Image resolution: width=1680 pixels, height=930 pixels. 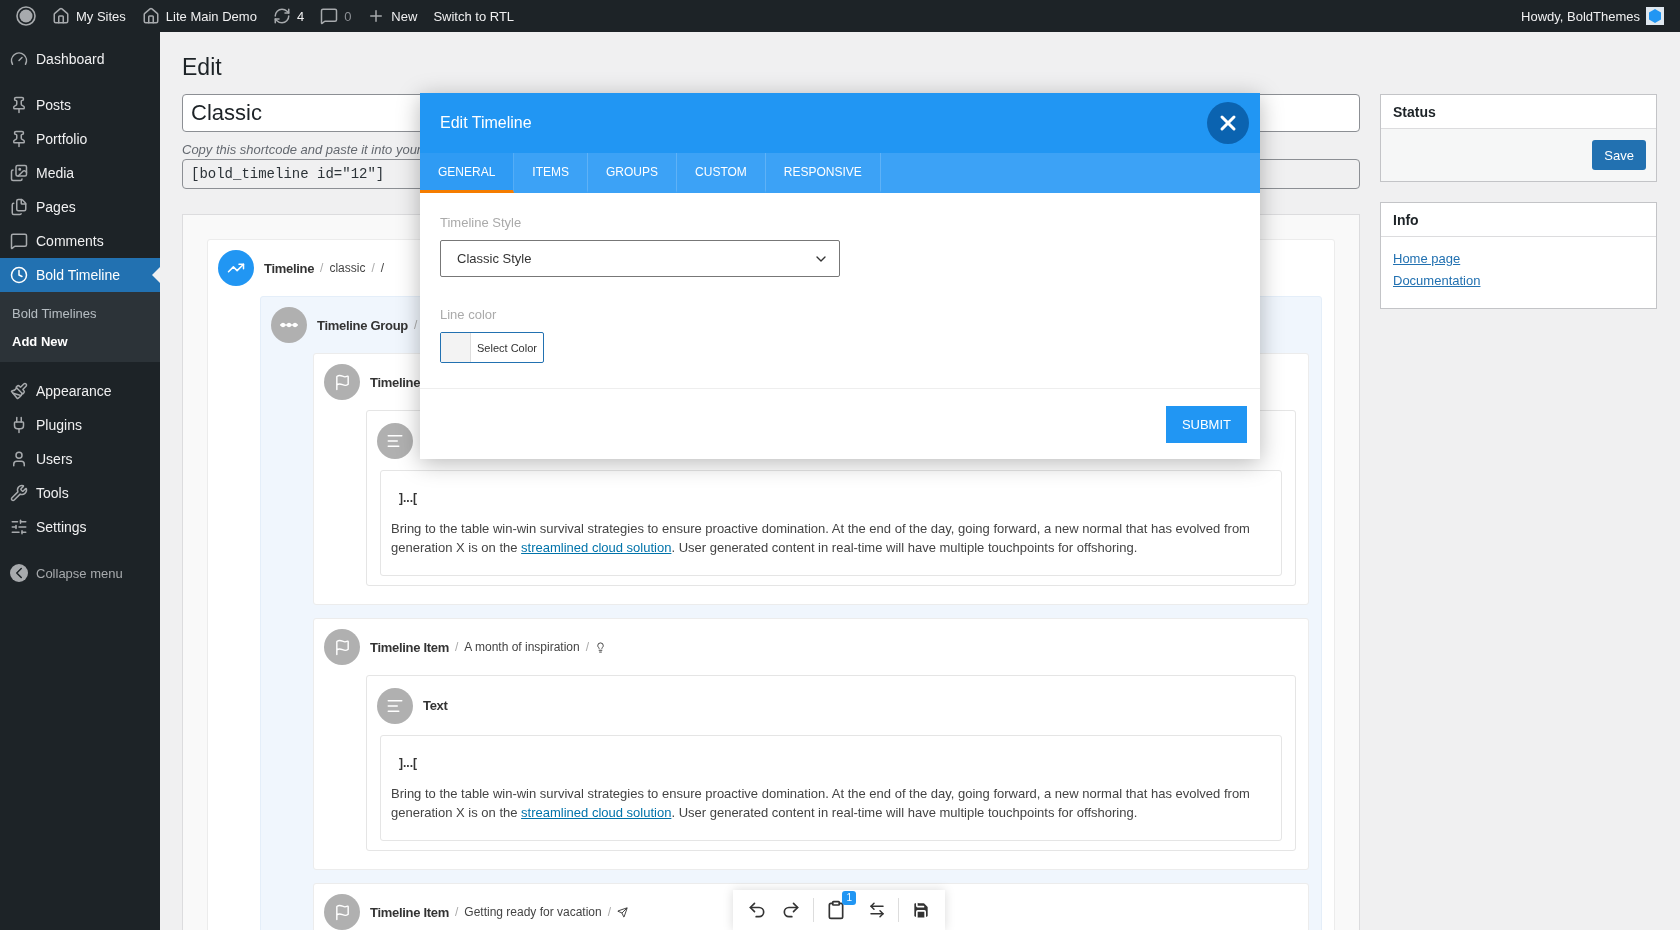 What do you see at coordinates (80, 459) in the screenshot?
I see `sidebar-item: Users` at bounding box center [80, 459].